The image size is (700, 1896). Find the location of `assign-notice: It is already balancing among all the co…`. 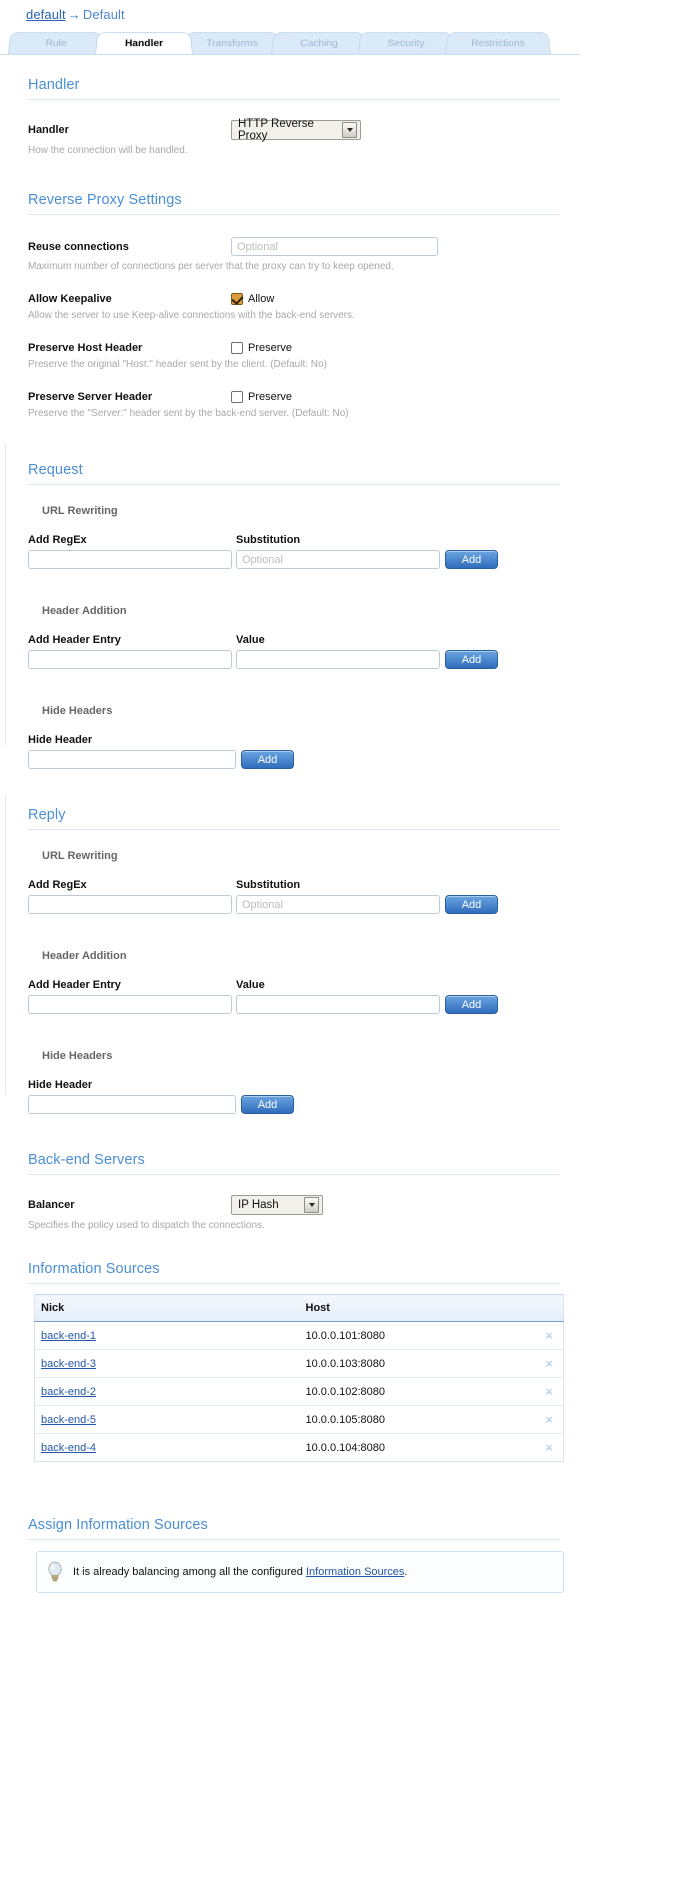

assign-notice: It is already balancing among all the co… is located at coordinates (300, 1572).